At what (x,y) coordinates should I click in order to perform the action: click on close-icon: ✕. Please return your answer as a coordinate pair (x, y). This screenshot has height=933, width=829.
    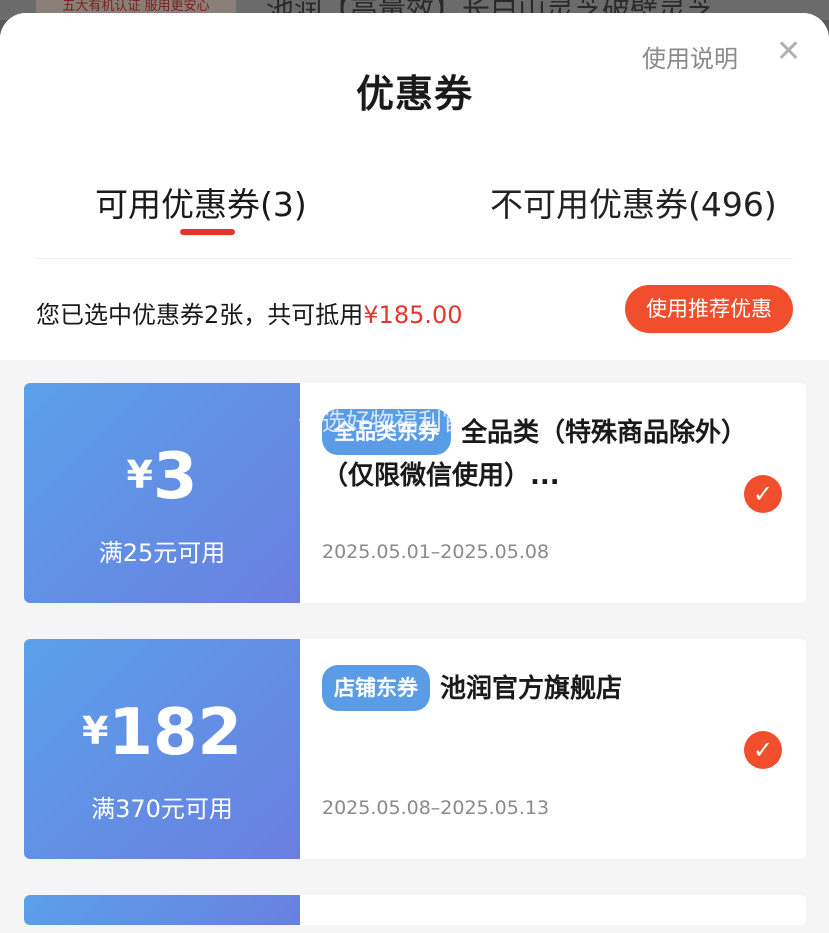
    Looking at the image, I should click on (788, 52).